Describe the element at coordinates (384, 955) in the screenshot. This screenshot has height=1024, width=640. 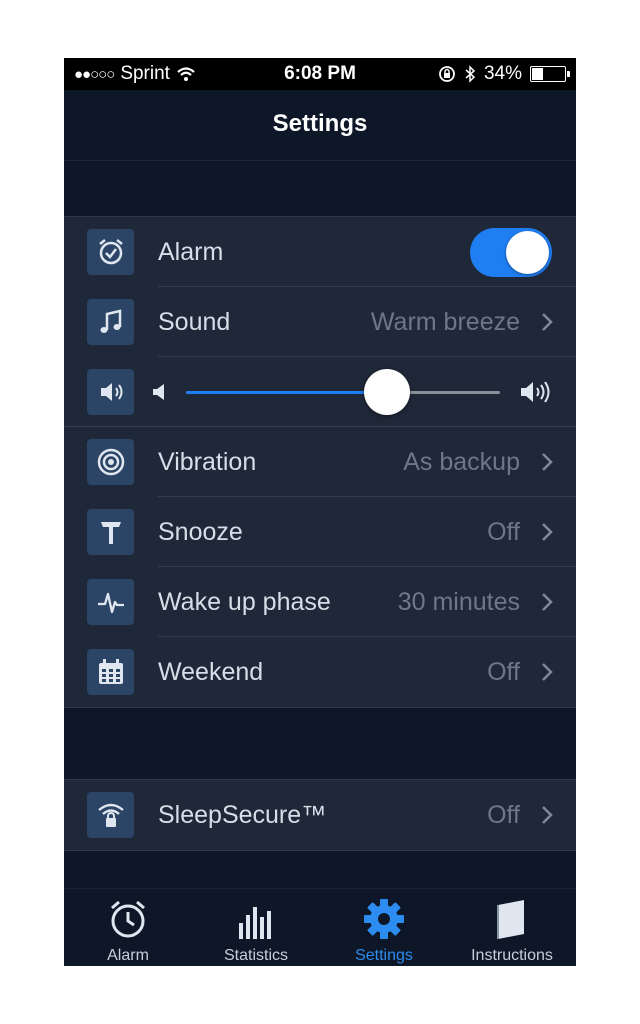
I see `tab-settings-label: Settings` at that location.